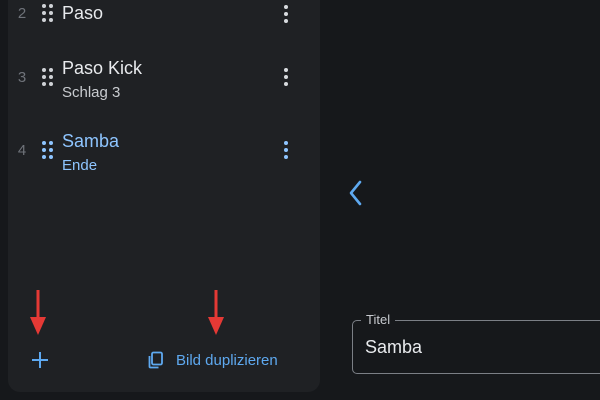 The height and width of the screenshot is (400, 600). What do you see at coordinates (227, 360) in the screenshot?
I see `duplicate-image-label: Bild duplizieren` at bounding box center [227, 360].